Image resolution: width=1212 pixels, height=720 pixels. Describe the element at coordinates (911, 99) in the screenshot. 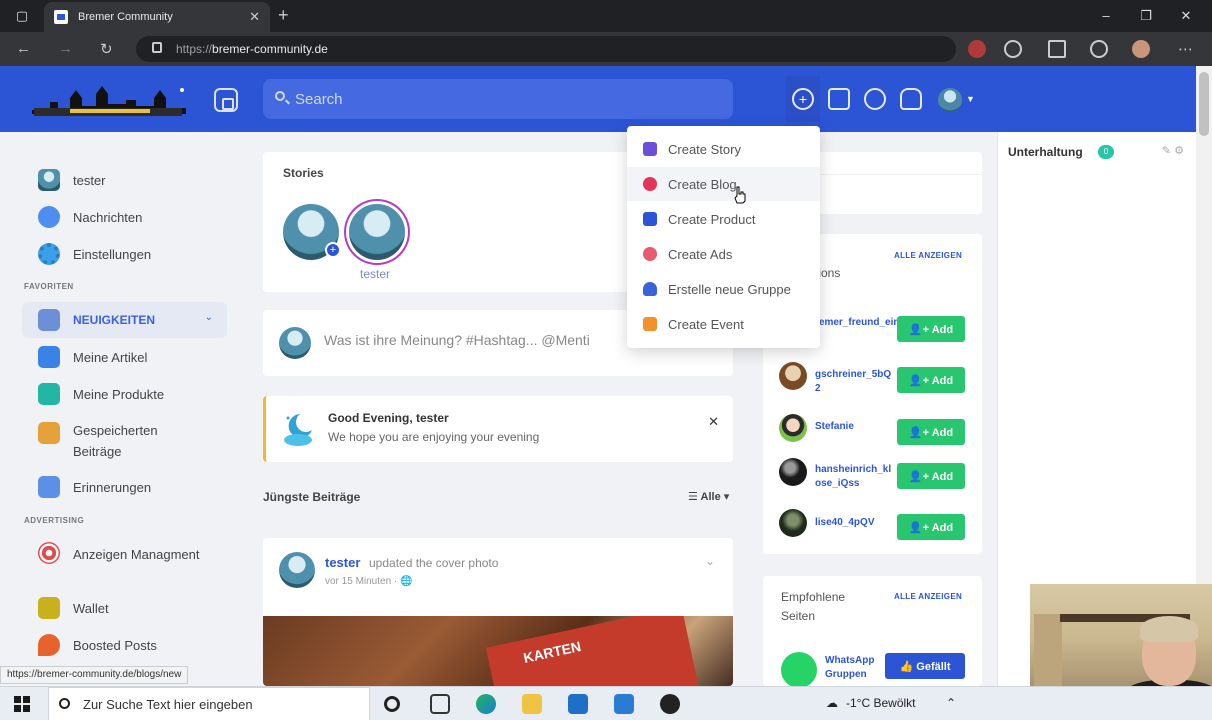

I see `notifications-bell-icon` at that location.